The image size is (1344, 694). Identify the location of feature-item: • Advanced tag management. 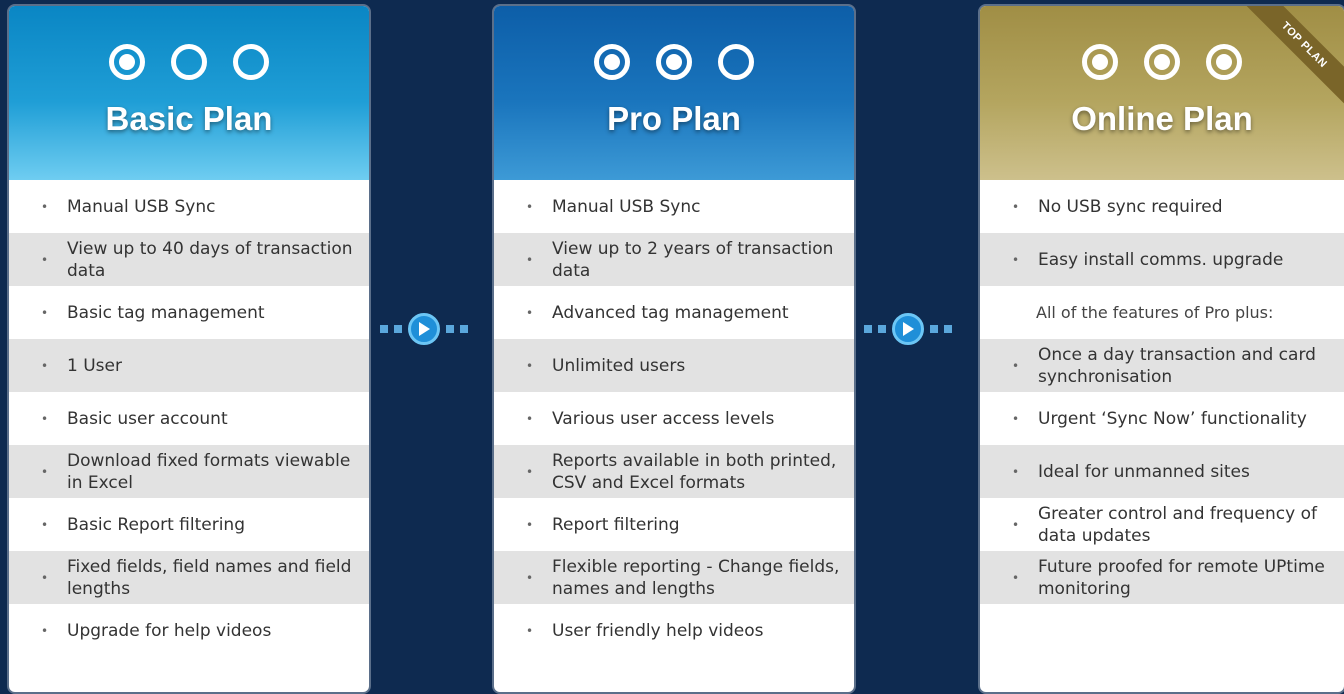
(674, 312).